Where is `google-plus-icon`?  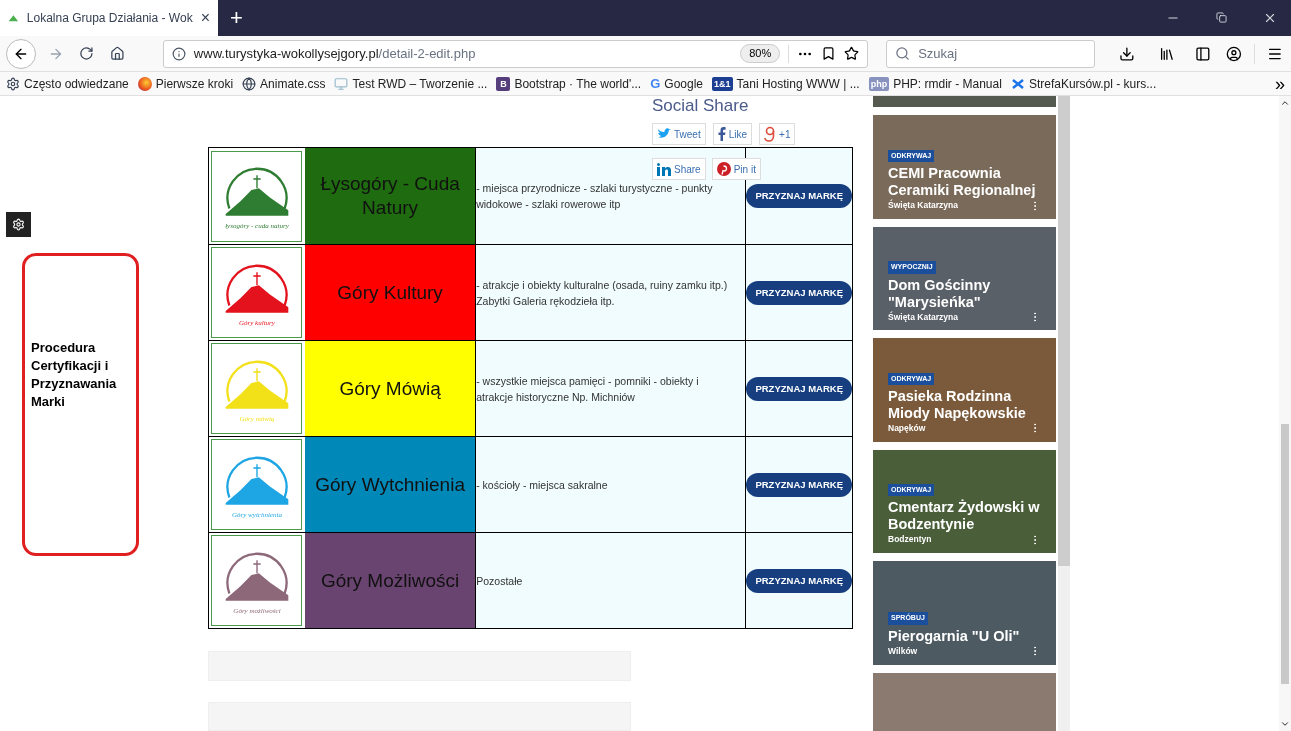 google-plus-icon is located at coordinates (770, 134).